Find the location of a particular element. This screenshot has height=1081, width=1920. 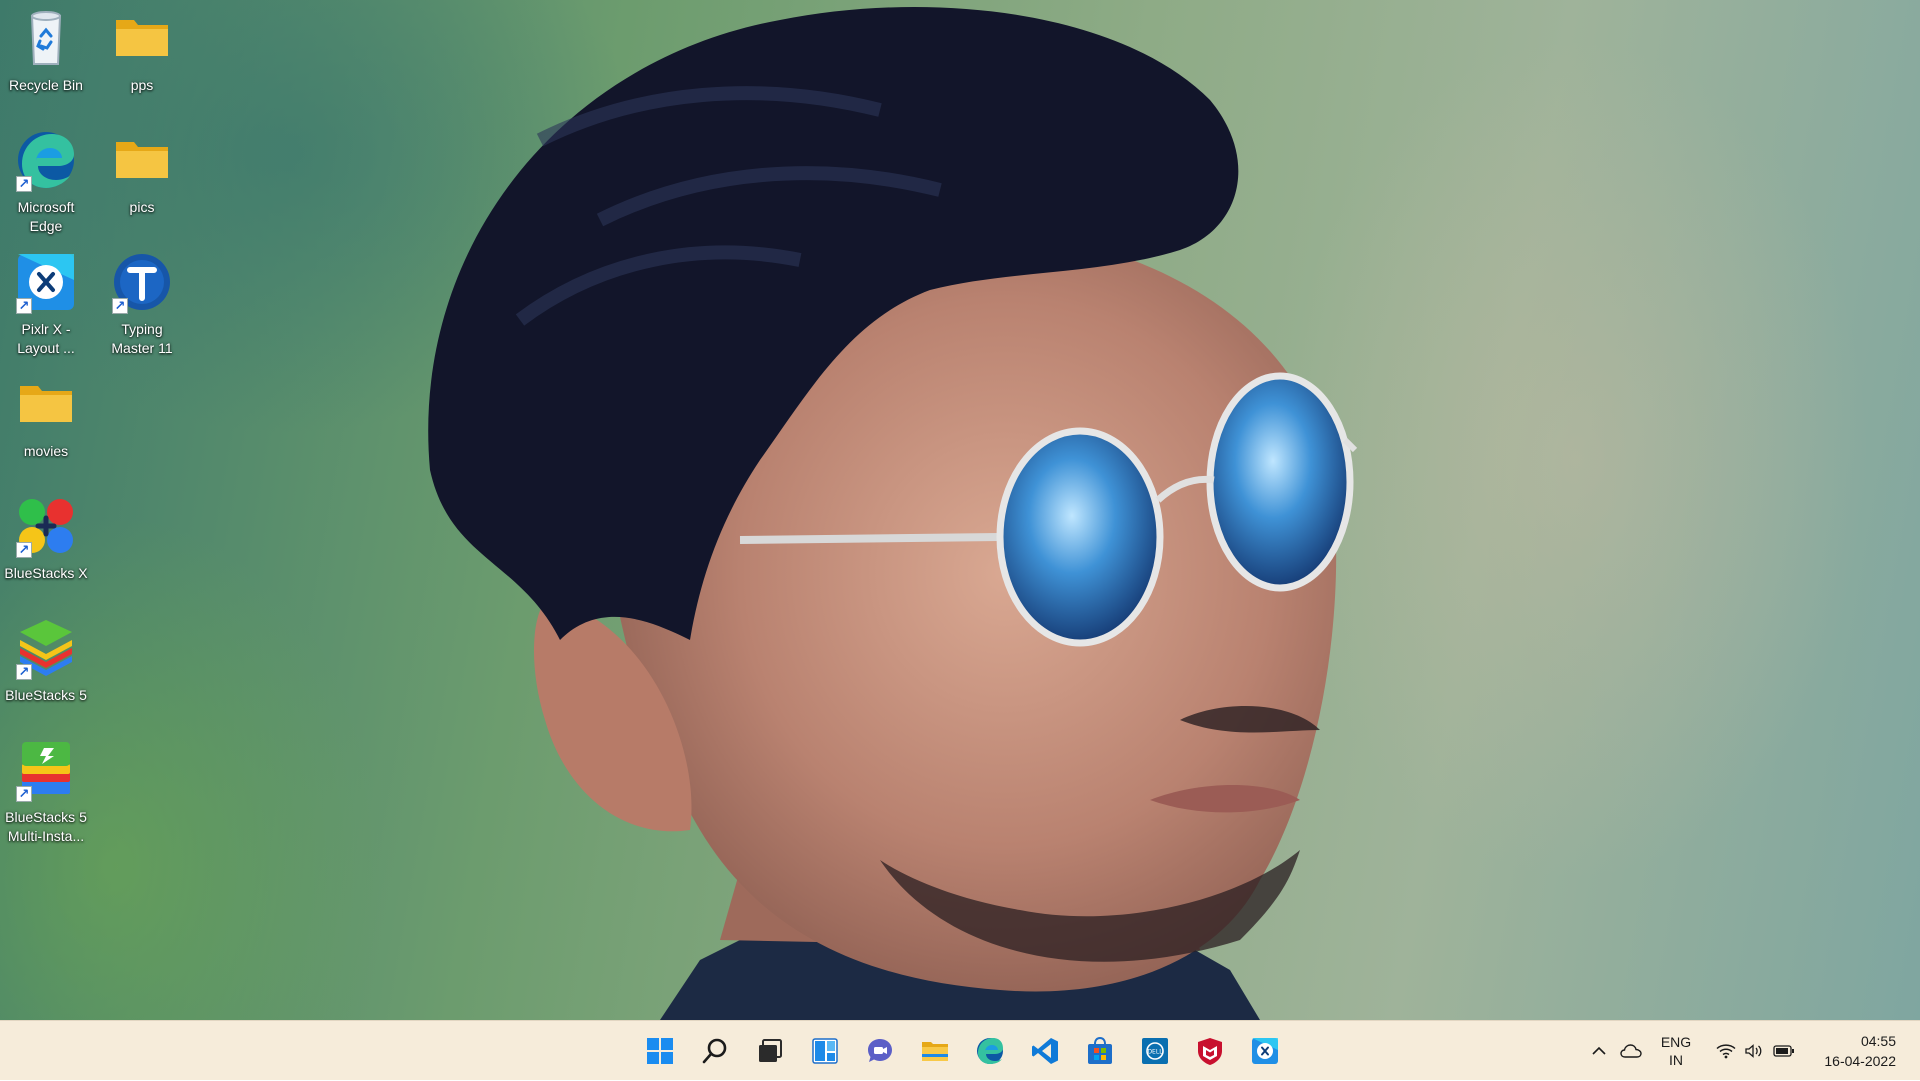

language-code: ENG is located at coordinates (1676, 1042).